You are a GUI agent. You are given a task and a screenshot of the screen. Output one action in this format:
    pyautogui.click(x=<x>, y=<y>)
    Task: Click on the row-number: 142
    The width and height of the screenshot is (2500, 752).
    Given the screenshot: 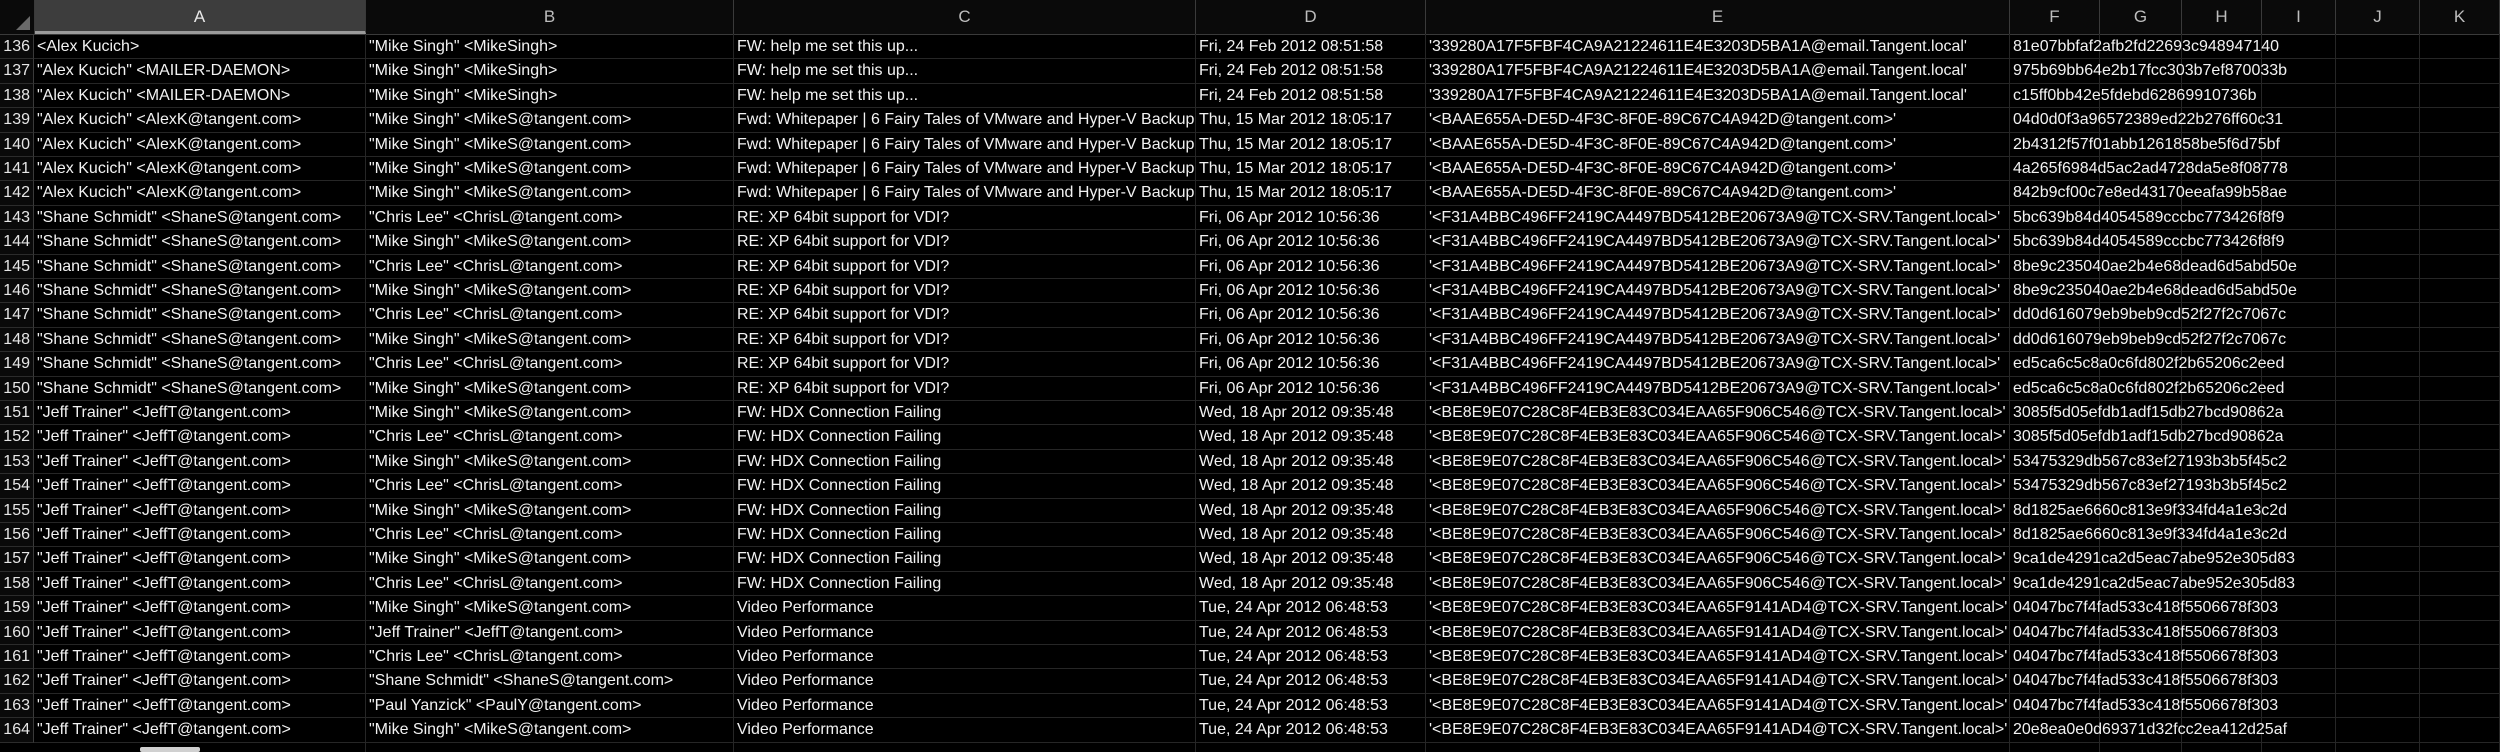 What is the action you would take?
    pyautogui.click(x=17, y=193)
    